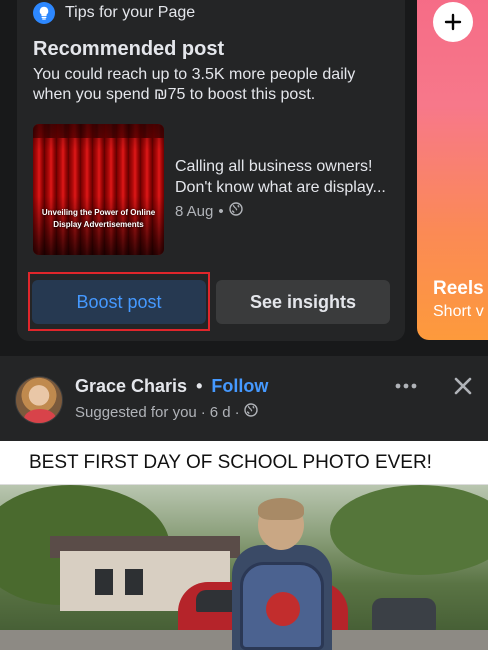 Image resolution: width=488 pixels, height=650 pixels. Describe the element at coordinates (283, 609) in the screenshot. I see `backpack-badge` at that location.